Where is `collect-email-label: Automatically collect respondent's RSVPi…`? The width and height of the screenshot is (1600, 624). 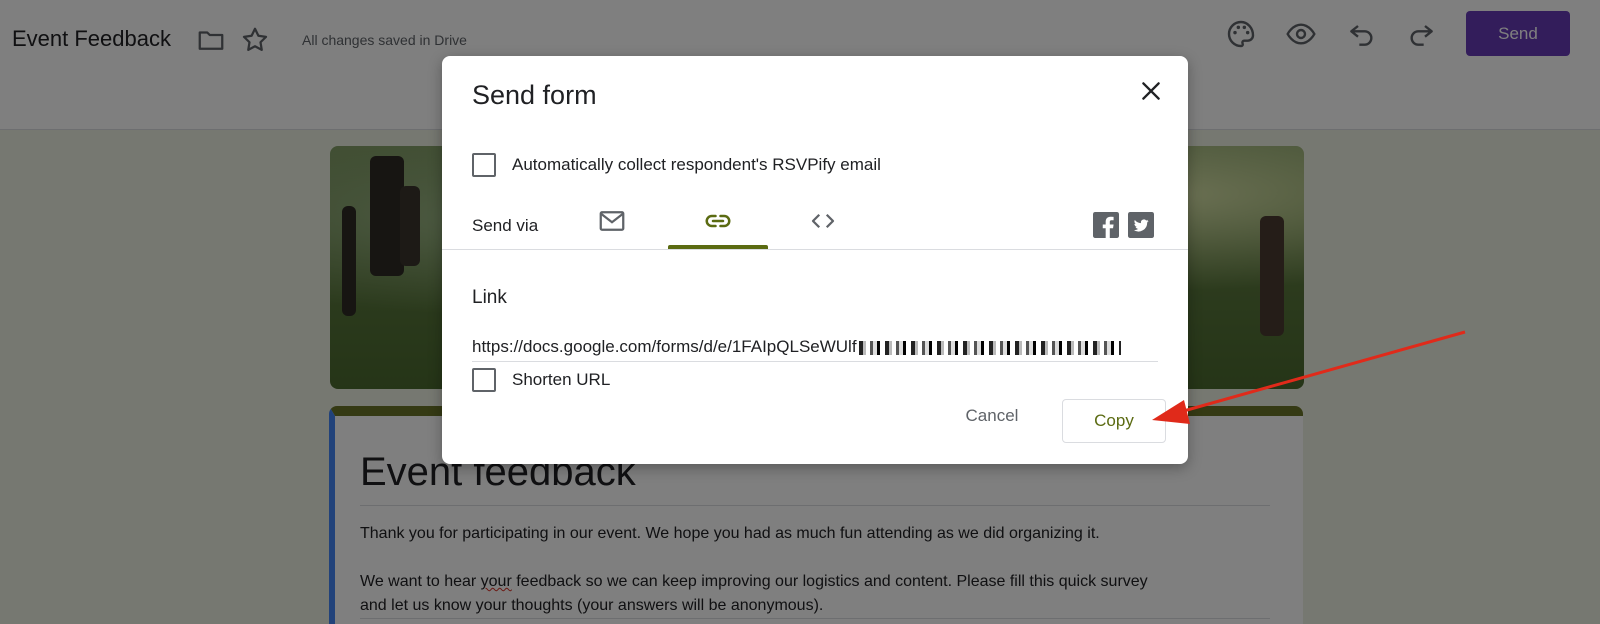 collect-email-label: Automatically collect respondent's RSVPi… is located at coordinates (696, 165).